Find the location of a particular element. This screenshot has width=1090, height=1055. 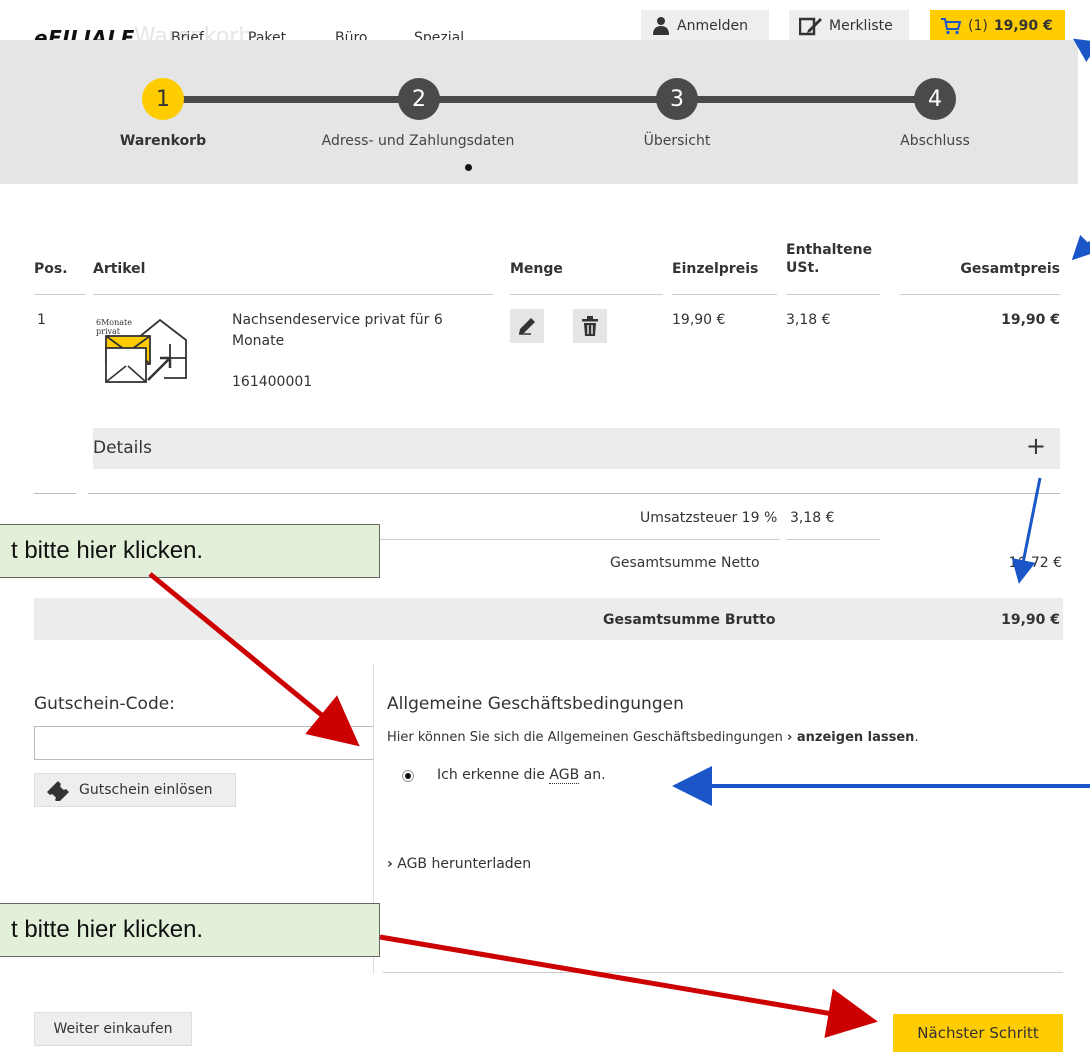

product-name: Nachsendeservice privat für 6 Monate is located at coordinates (337, 331).